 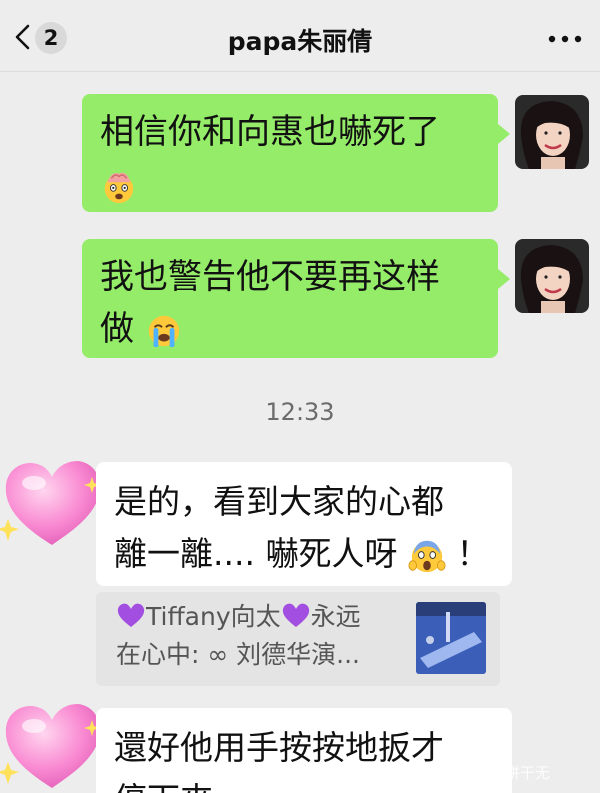 What do you see at coordinates (256, 553) in the screenshot?
I see `message-text: 離一離.... 嚇死人呀` at bounding box center [256, 553].